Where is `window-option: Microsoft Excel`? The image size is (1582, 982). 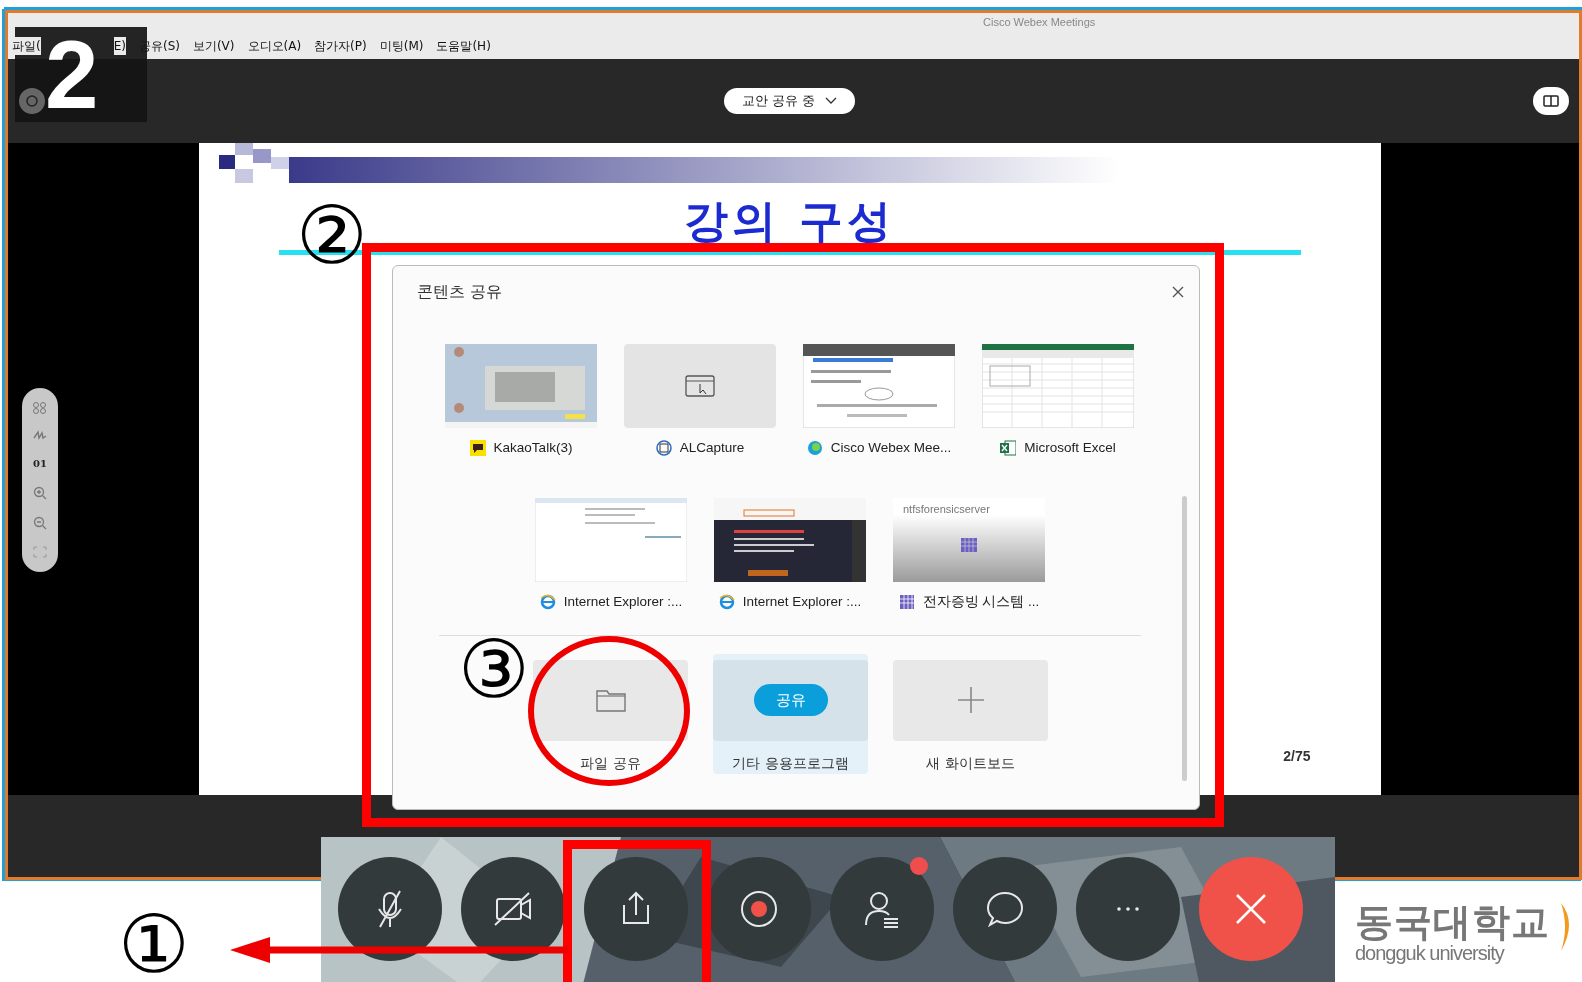
window-option: Microsoft Excel is located at coordinates (1058, 401).